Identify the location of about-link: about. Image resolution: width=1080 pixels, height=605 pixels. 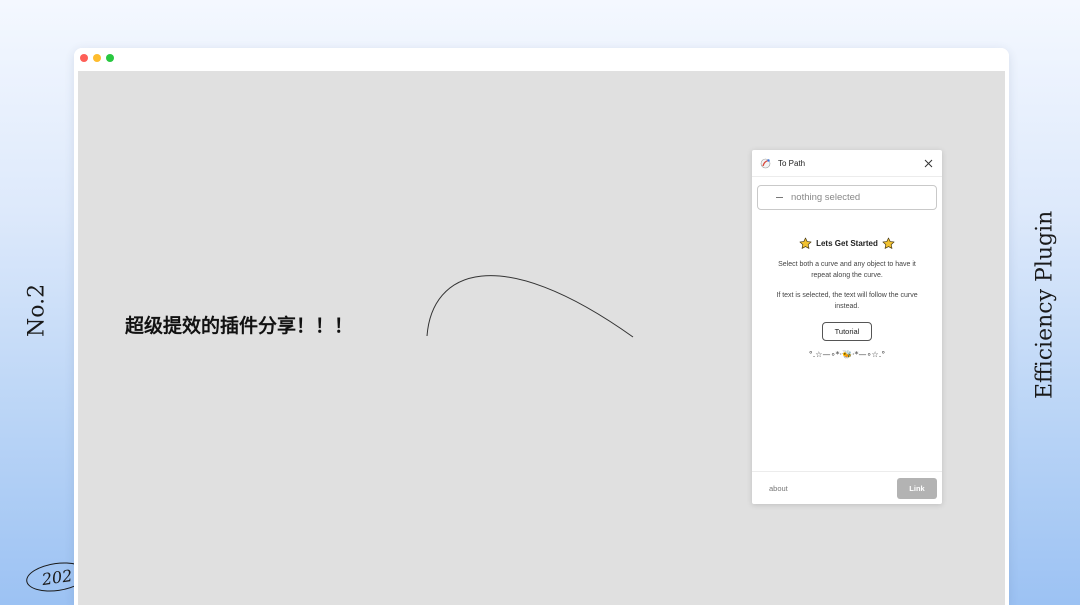
(778, 488).